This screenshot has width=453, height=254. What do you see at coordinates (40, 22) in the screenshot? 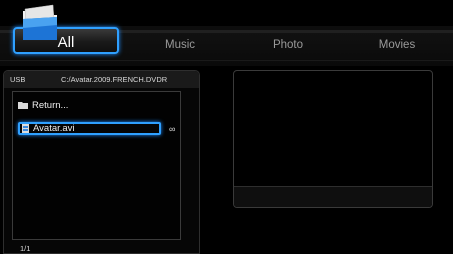
I see `folder-logo-icon` at bounding box center [40, 22].